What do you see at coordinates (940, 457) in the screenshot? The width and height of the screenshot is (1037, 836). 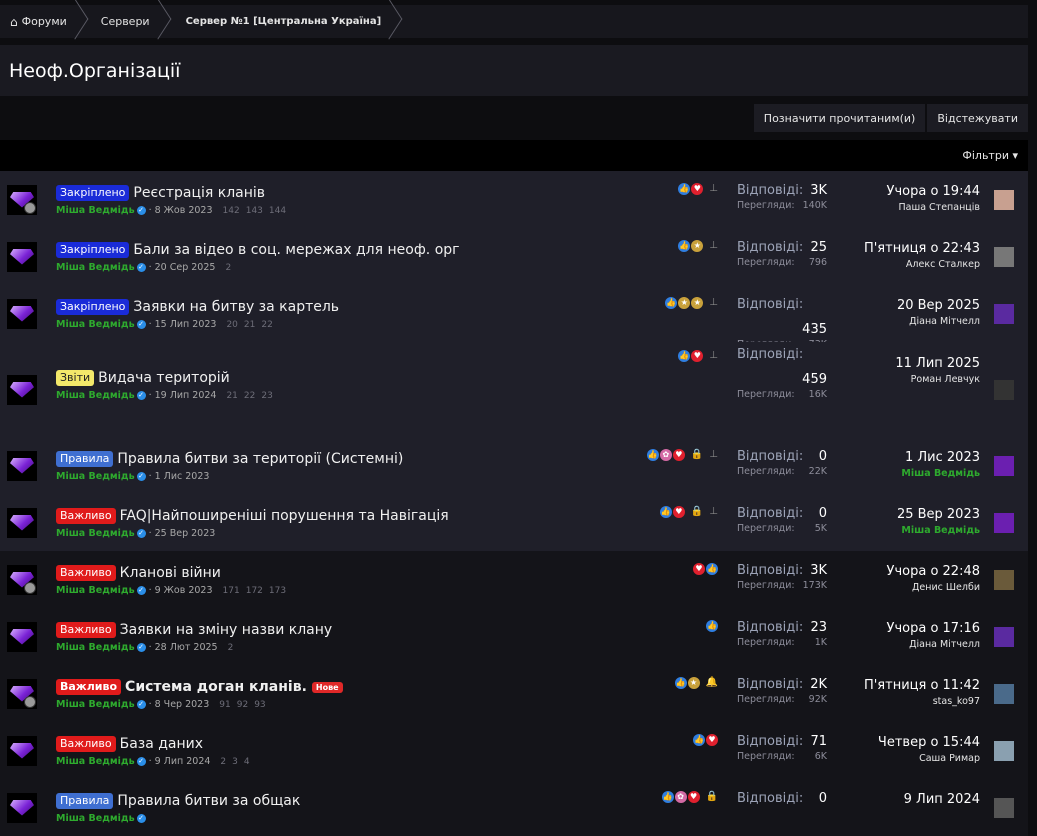 I see `last-post-date: 1 Лис 2023` at bounding box center [940, 457].